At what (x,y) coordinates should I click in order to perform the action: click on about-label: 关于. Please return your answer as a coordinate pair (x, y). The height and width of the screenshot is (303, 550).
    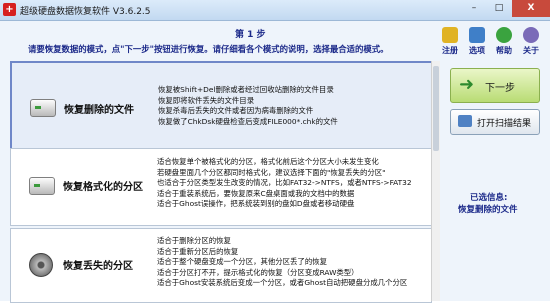
    Looking at the image, I should click on (531, 50).